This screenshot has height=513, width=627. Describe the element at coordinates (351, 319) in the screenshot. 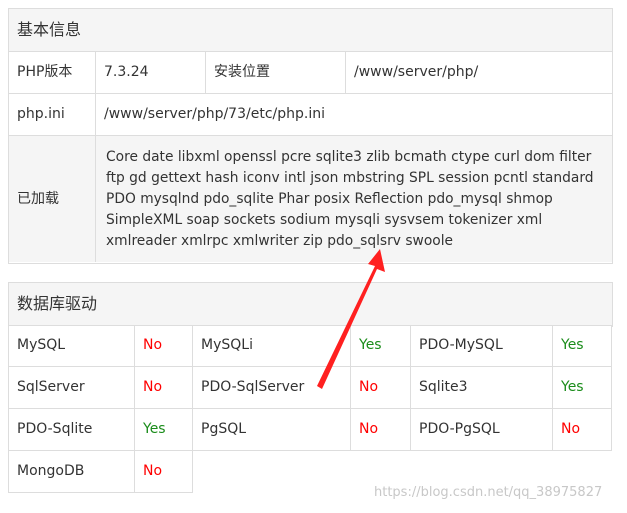

I see `annotation-arrow-icon` at that location.